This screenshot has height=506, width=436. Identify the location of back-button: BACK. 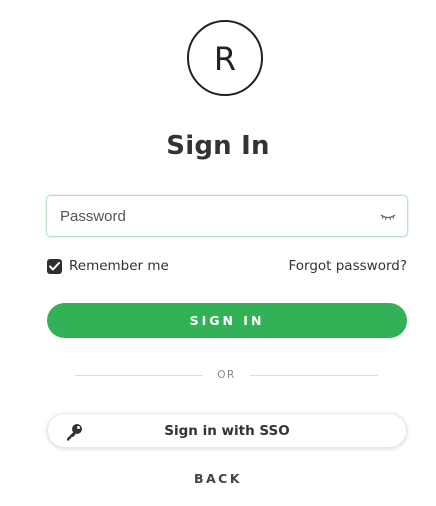
(218, 478).